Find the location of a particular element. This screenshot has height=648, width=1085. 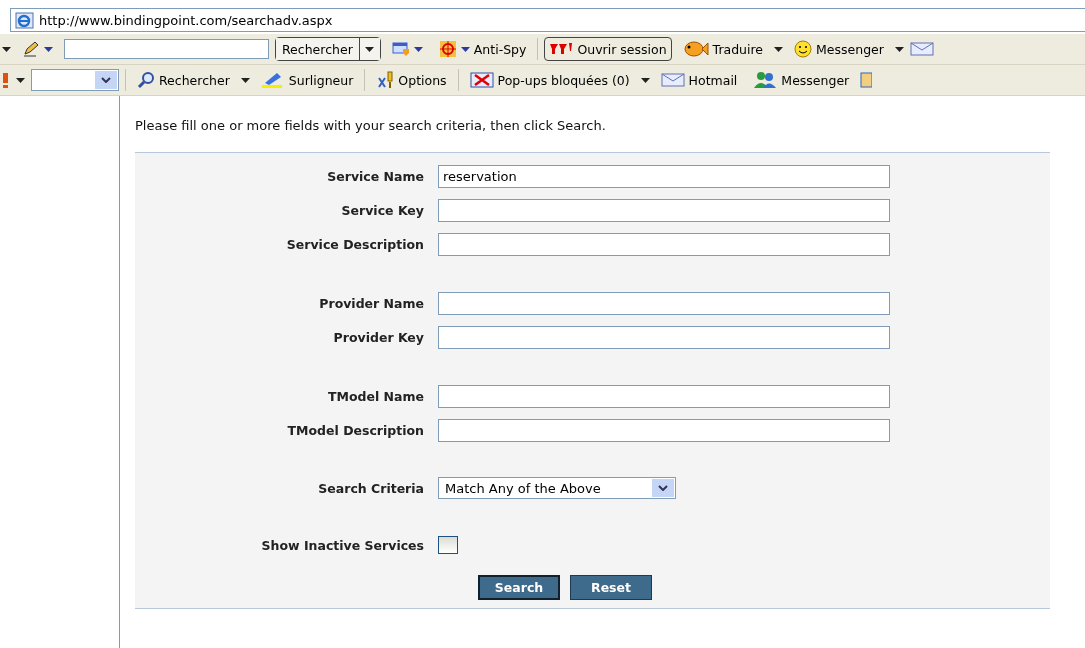

address-field: http://www.bindingpoint.com/searchadv.aspx is located at coordinates (547, 20).